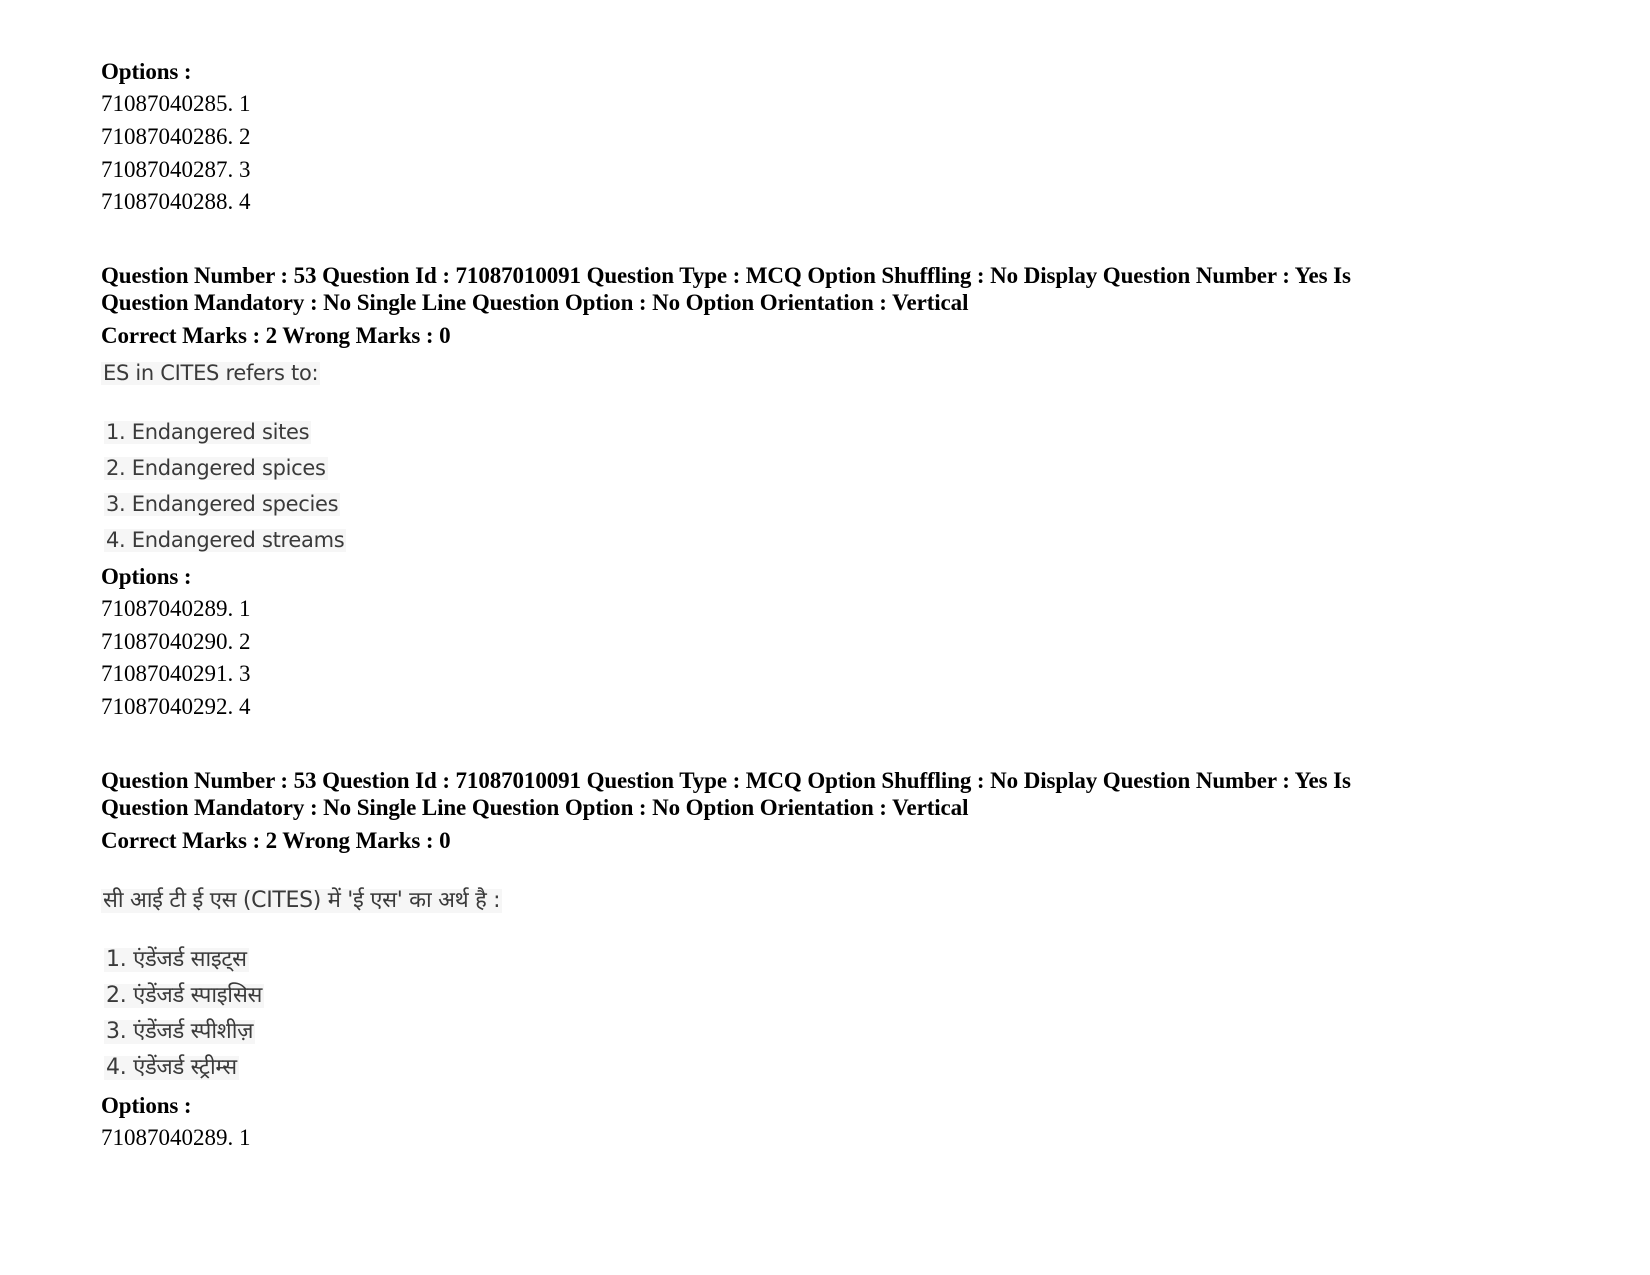  I want to click on option-id-row: 71087040288. 4, so click(176, 201).